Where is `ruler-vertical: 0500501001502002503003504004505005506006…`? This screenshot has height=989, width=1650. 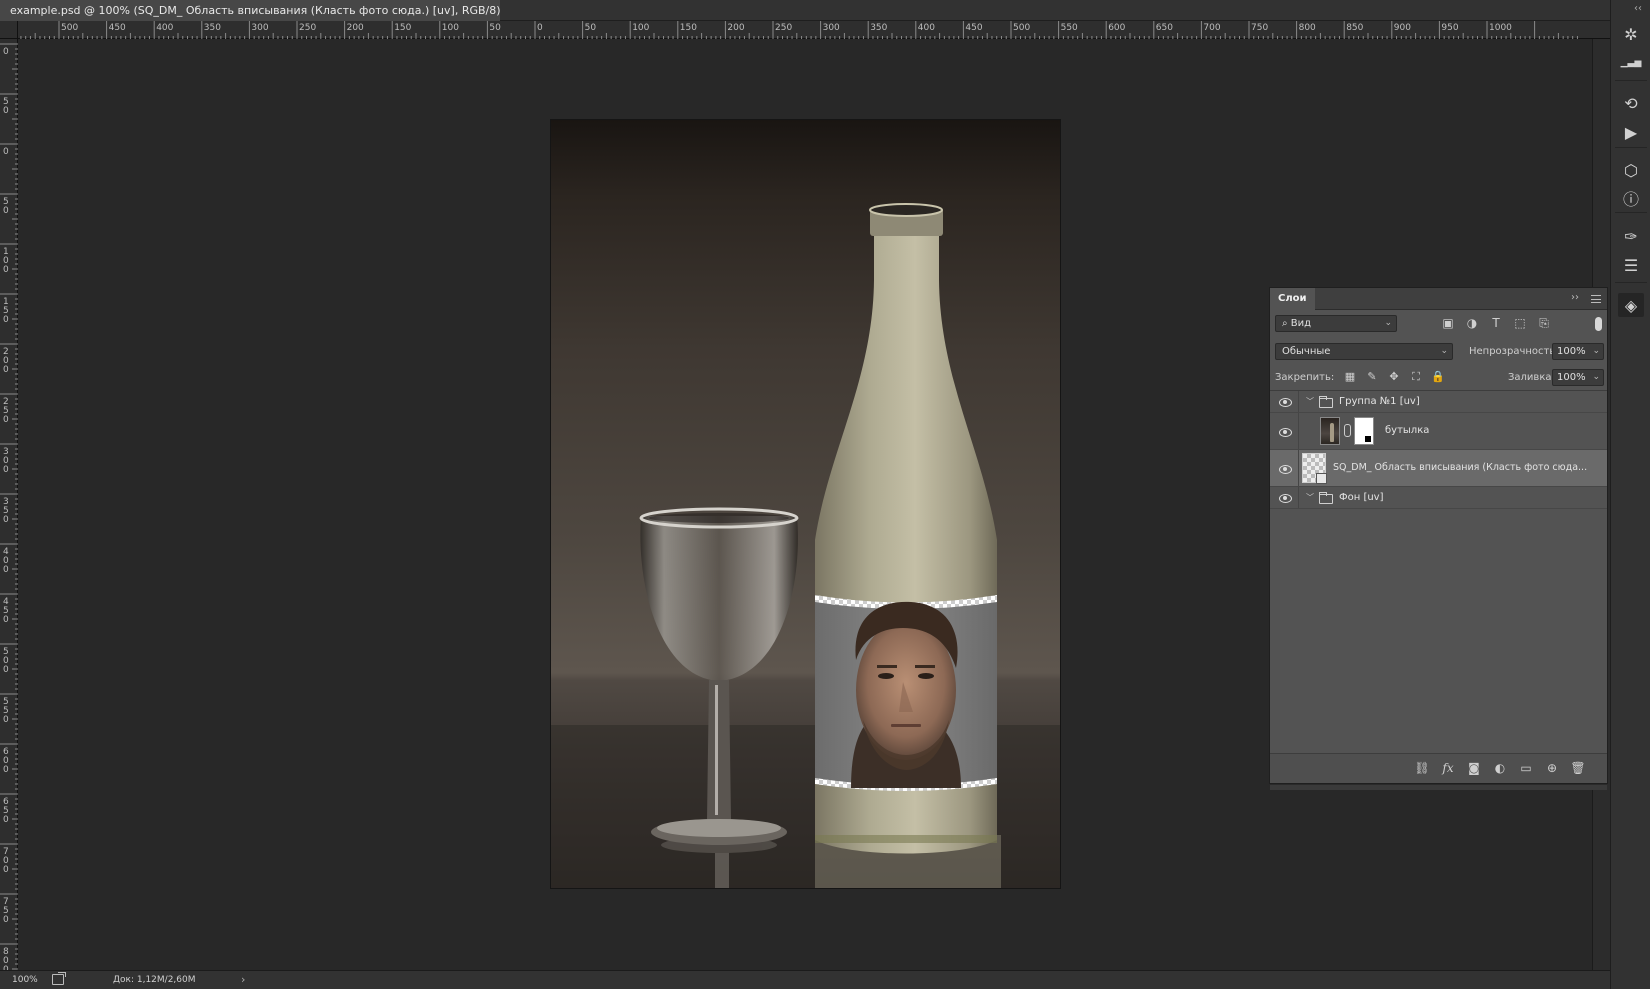 ruler-vertical: 0500501001502002503003504004505005506006… is located at coordinates (9, 507).